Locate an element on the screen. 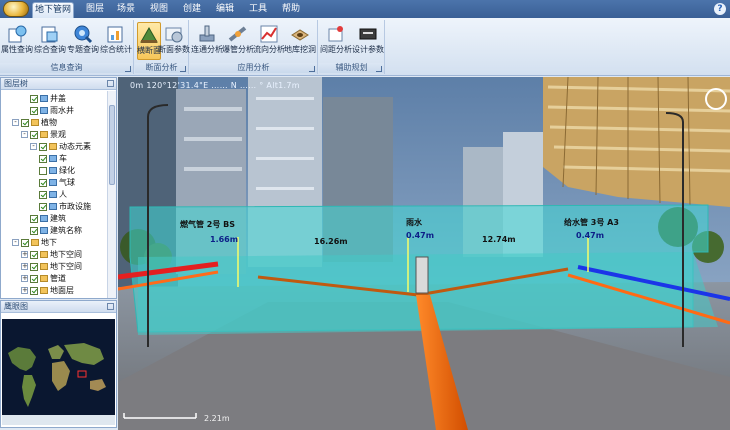 Image resolution: width=730 pixels, height=430 pixels. help-icon: ? is located at coordinates (720, 9).